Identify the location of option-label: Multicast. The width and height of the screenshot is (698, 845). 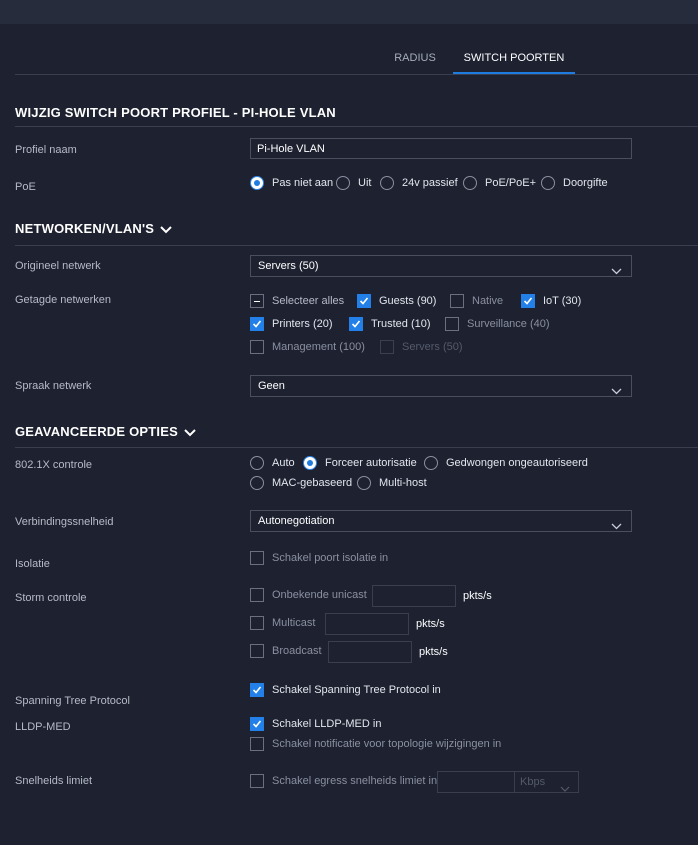
(294, 623).